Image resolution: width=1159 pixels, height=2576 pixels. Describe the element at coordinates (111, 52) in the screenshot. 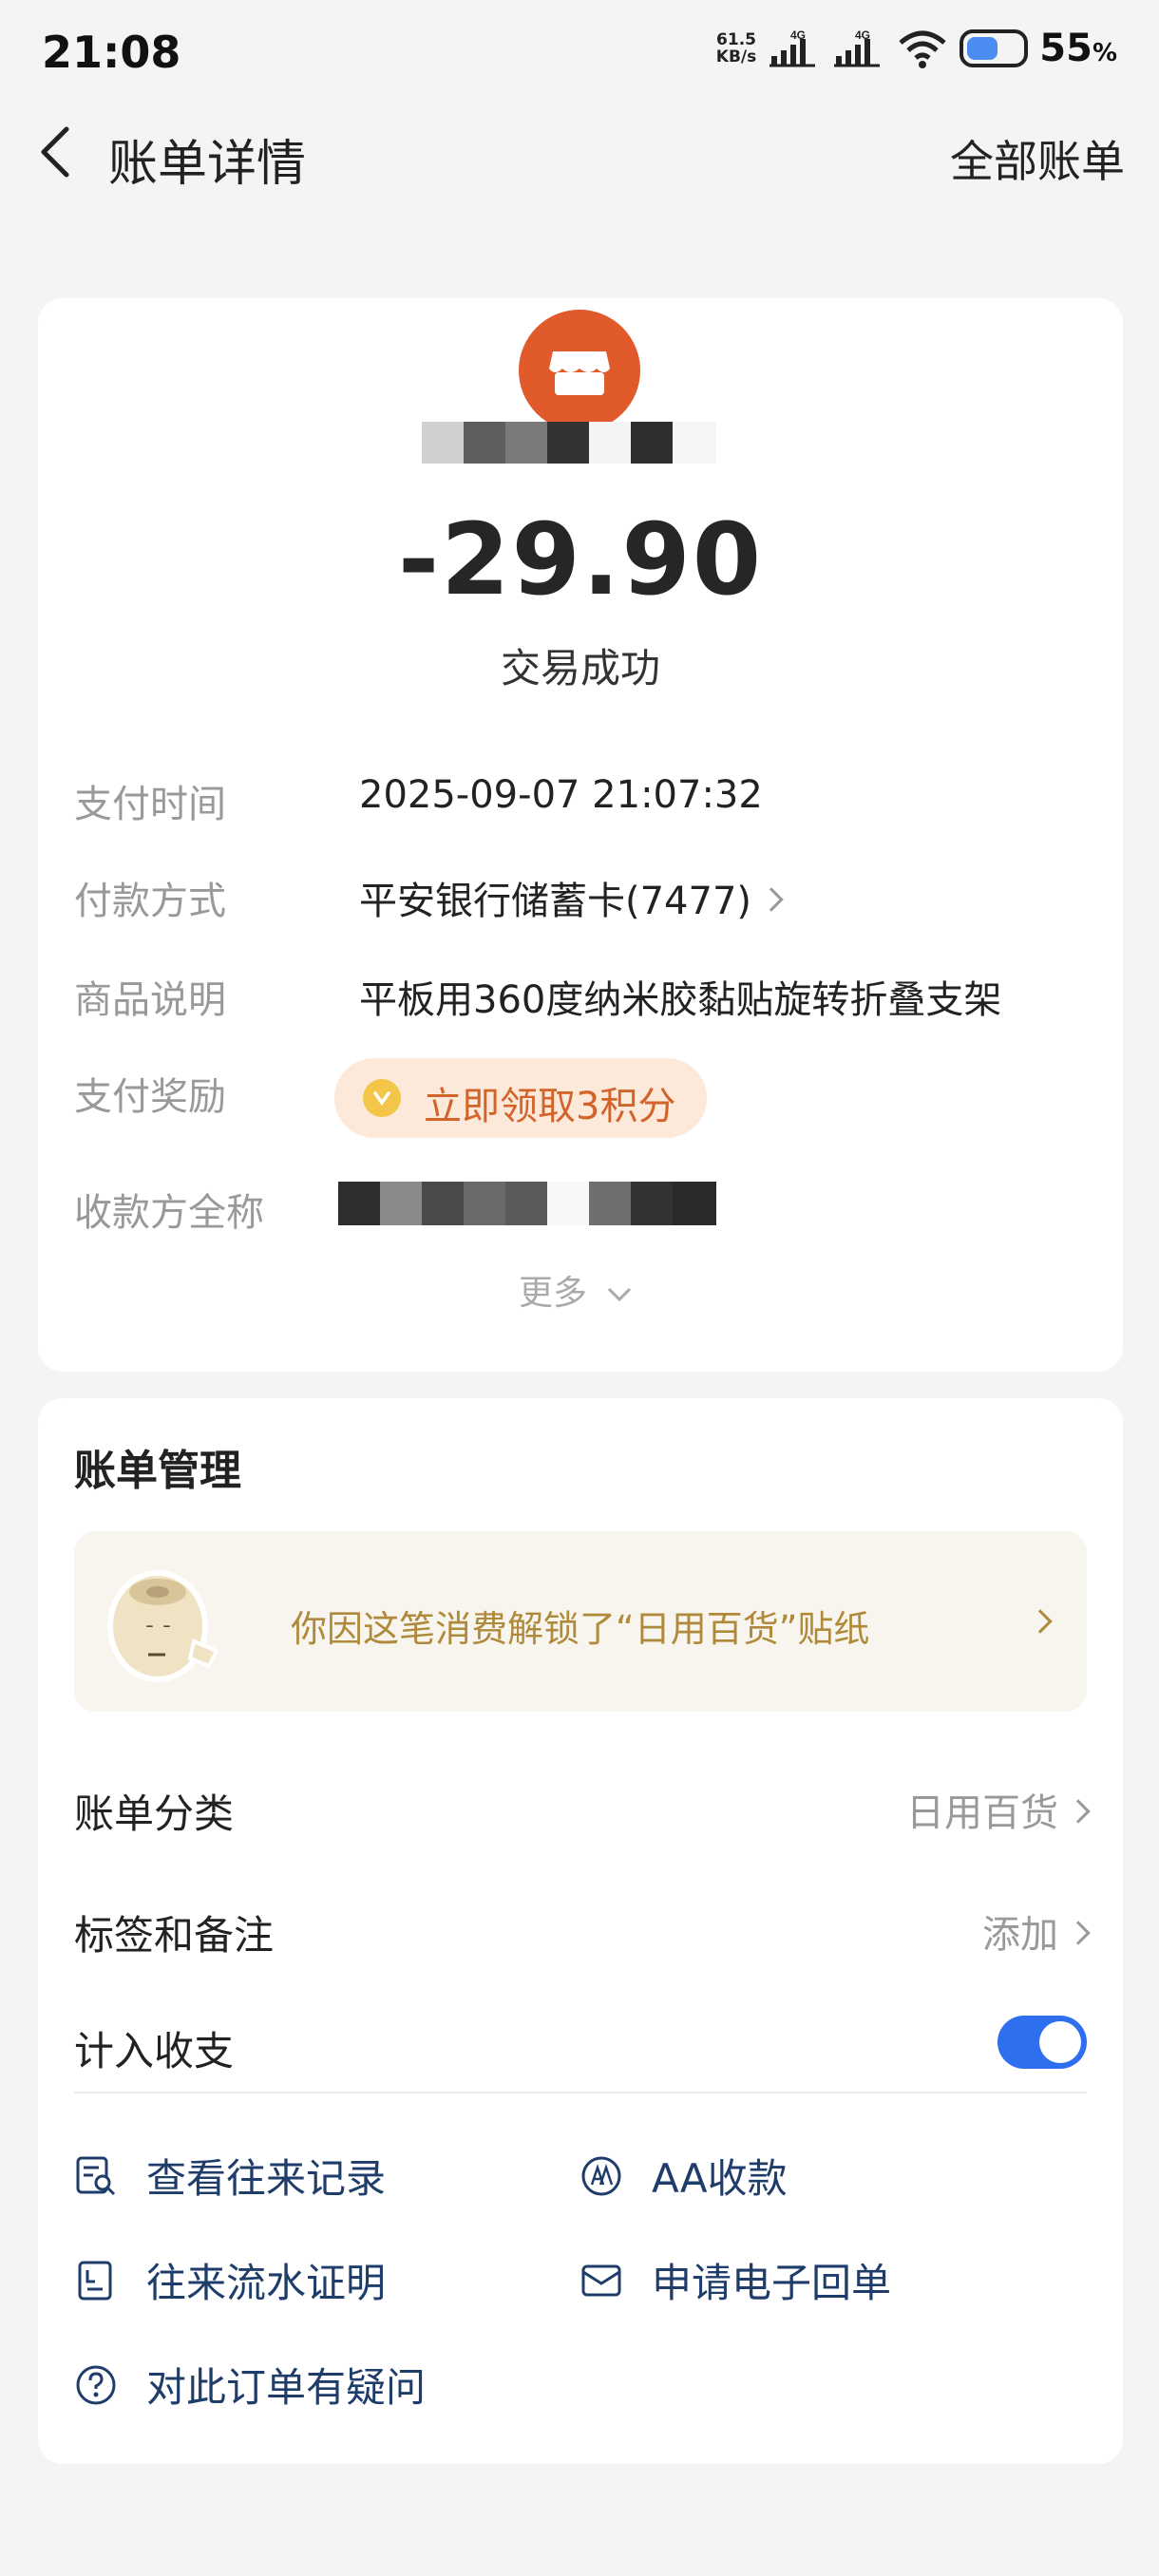

I see `status-time: 21:08` at that location.